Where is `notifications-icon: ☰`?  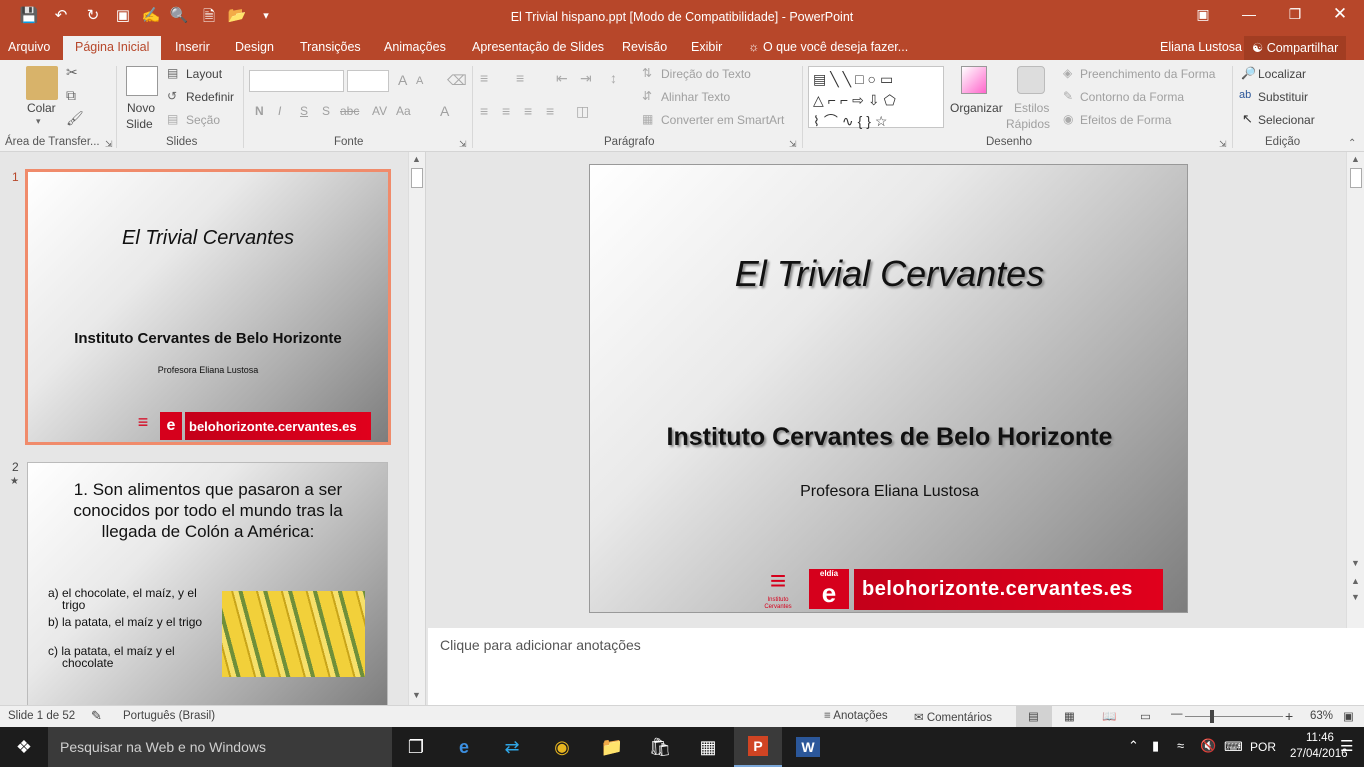 notifications-icon: ☰ is located at coordinates (1346, 746).